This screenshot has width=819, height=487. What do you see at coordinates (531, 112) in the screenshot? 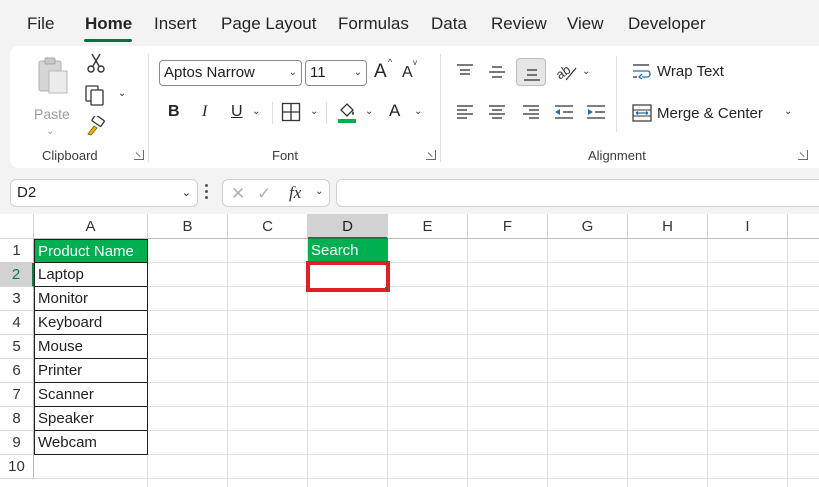
I see `align-right-icon` at bounding box center [531, 112].